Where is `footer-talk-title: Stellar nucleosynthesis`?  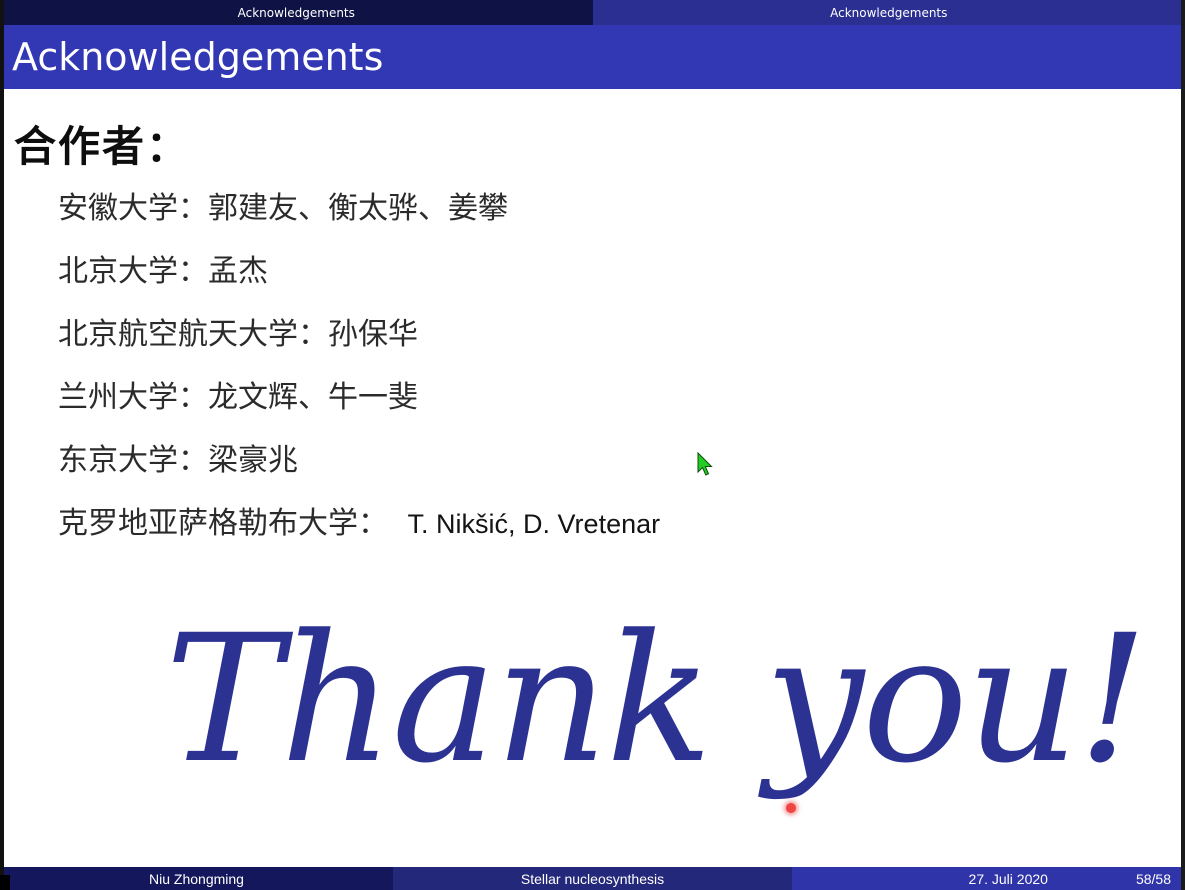
footer-talk-title: Stellar nucleosynthesis is located at coordinates (592, 878).